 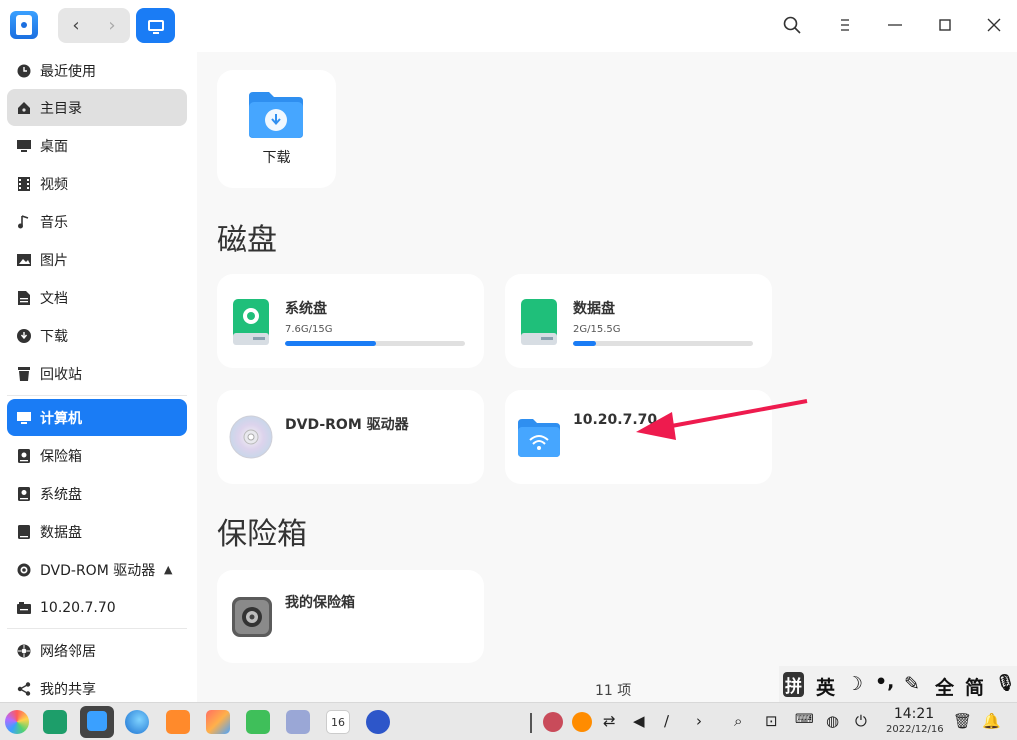 I want to click on volume-icon: ◀, so click(x=639, y=721).